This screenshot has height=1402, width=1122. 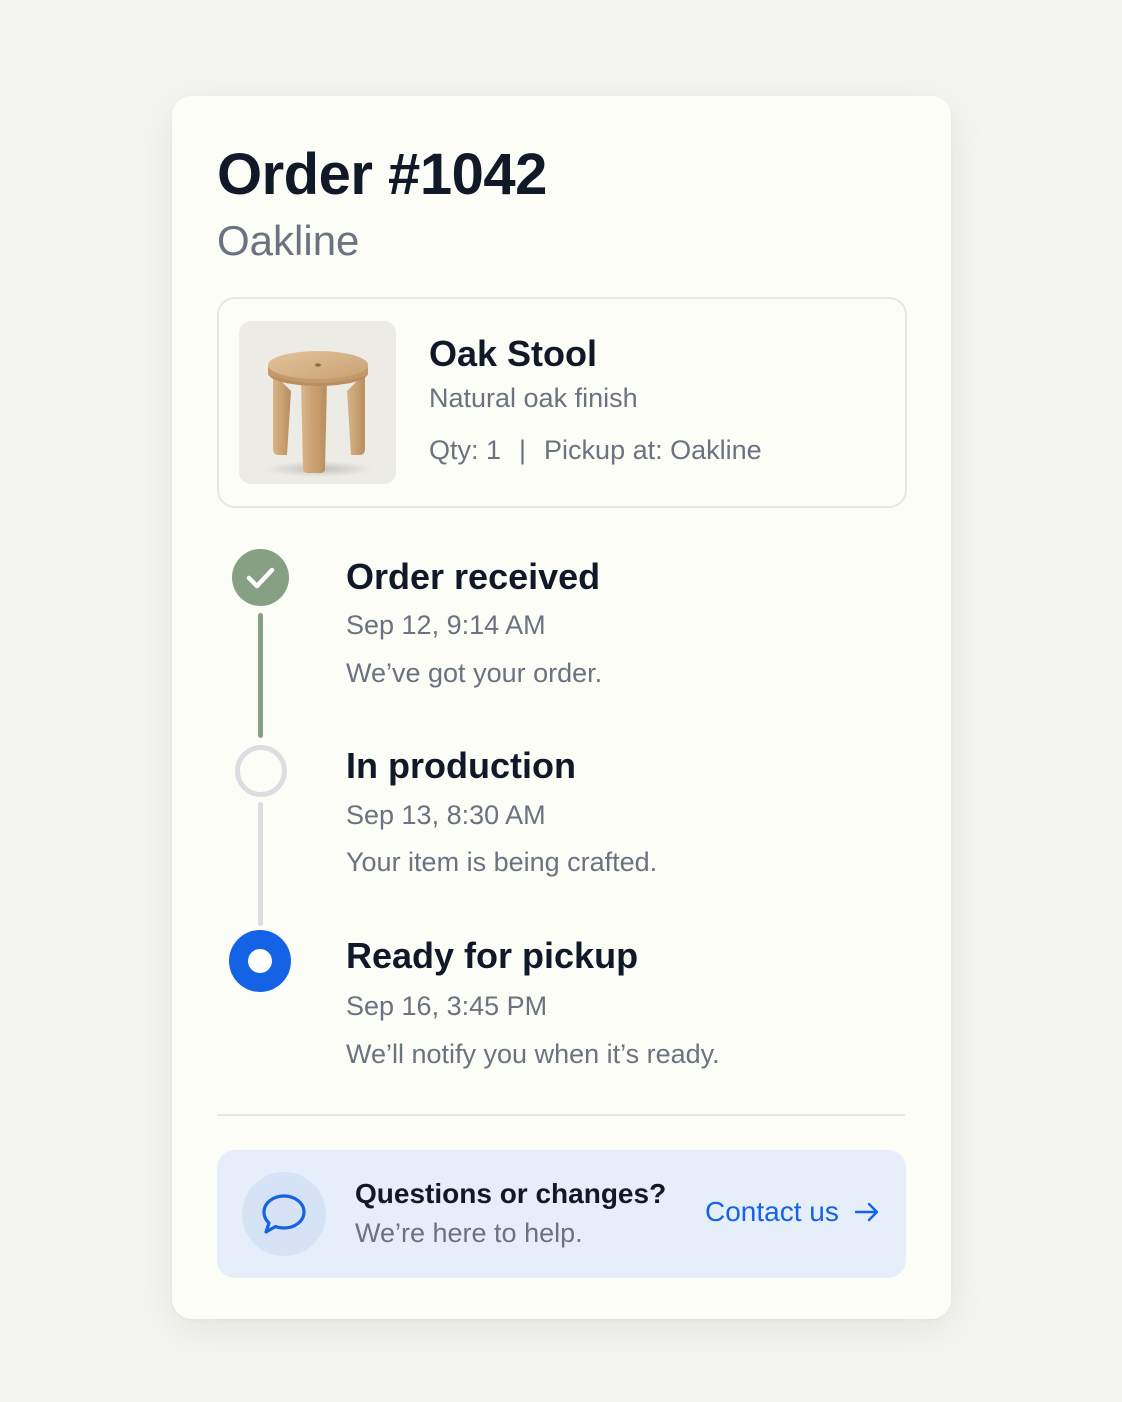 What do you see at coordinates (446, 625) in the screenshot?
I see `step-time-order-received: Sep 12, 9:14 AM` at bounding box center [446, 625].